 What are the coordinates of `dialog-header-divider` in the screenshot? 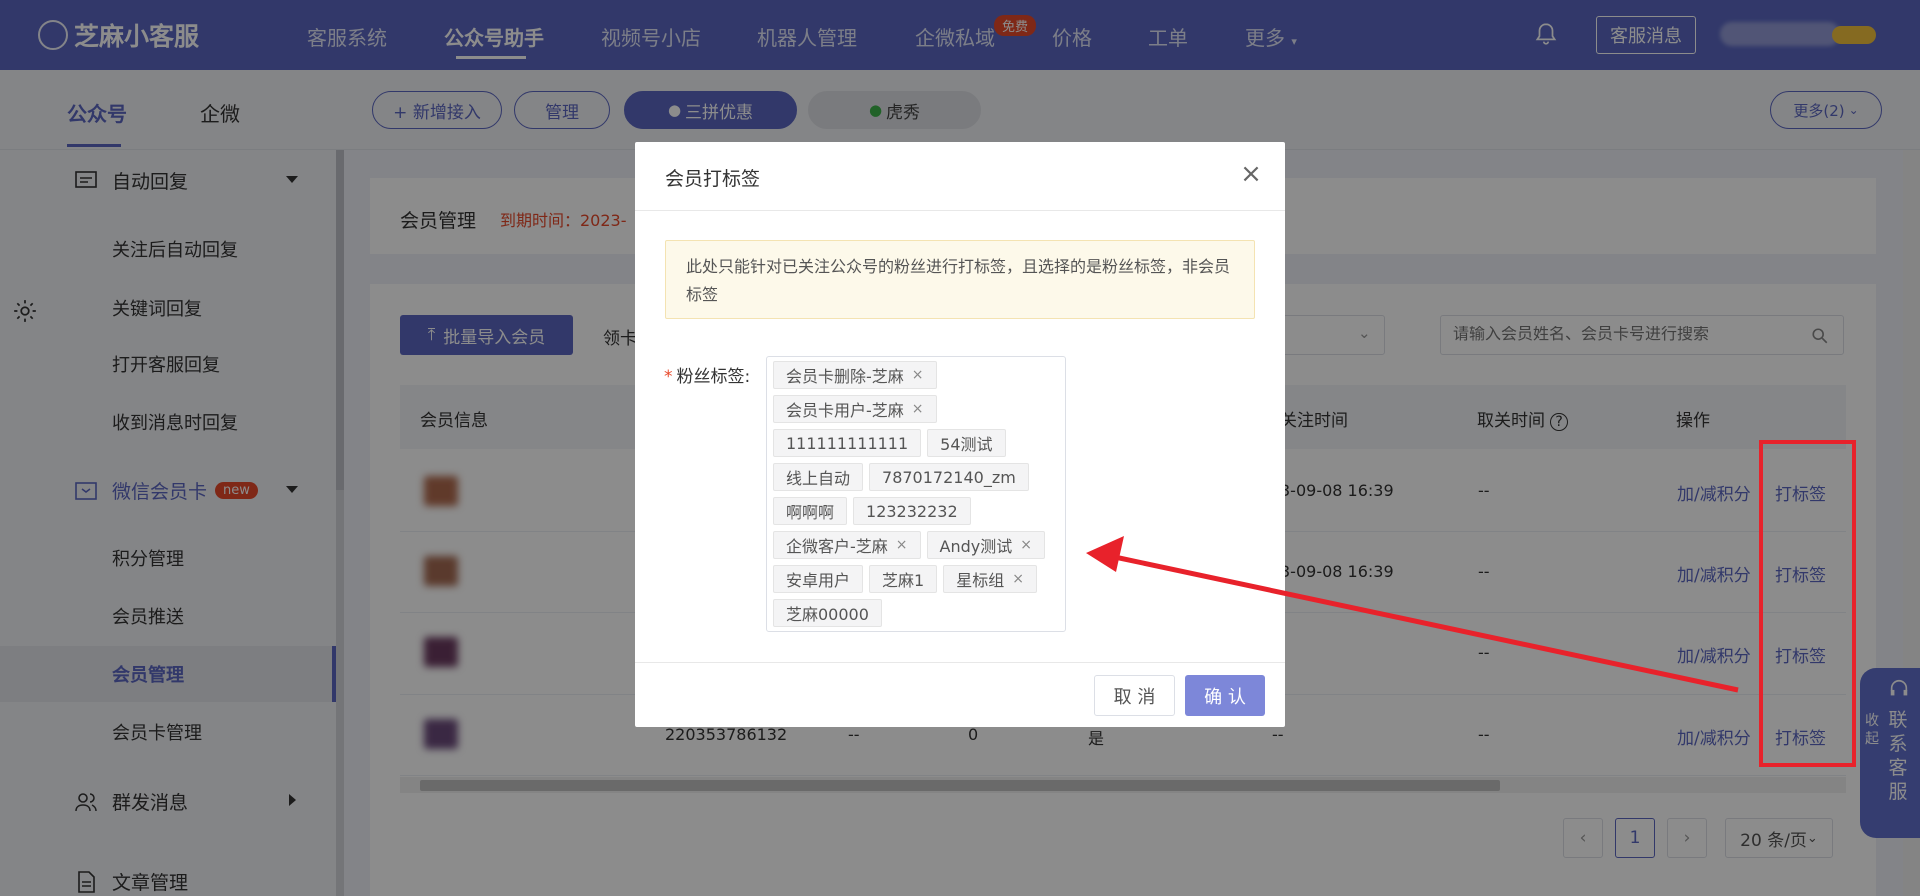 It's located at (960, 210).